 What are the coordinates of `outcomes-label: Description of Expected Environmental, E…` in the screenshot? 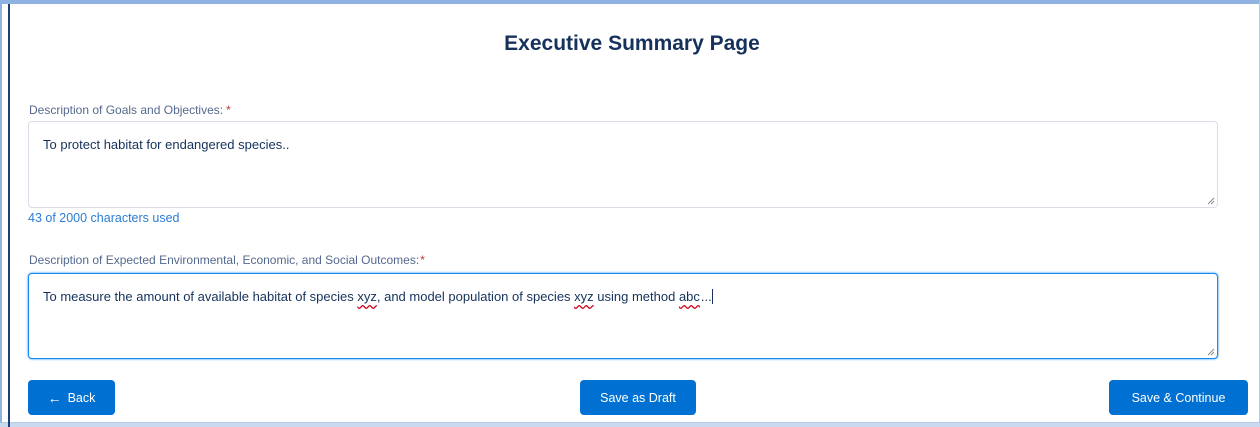 It's located at (227, 260).